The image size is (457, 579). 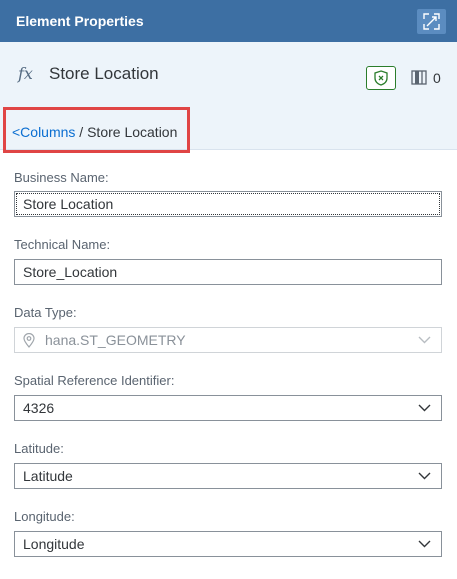 I want to click on validation-button, so click(x=381, y=78).